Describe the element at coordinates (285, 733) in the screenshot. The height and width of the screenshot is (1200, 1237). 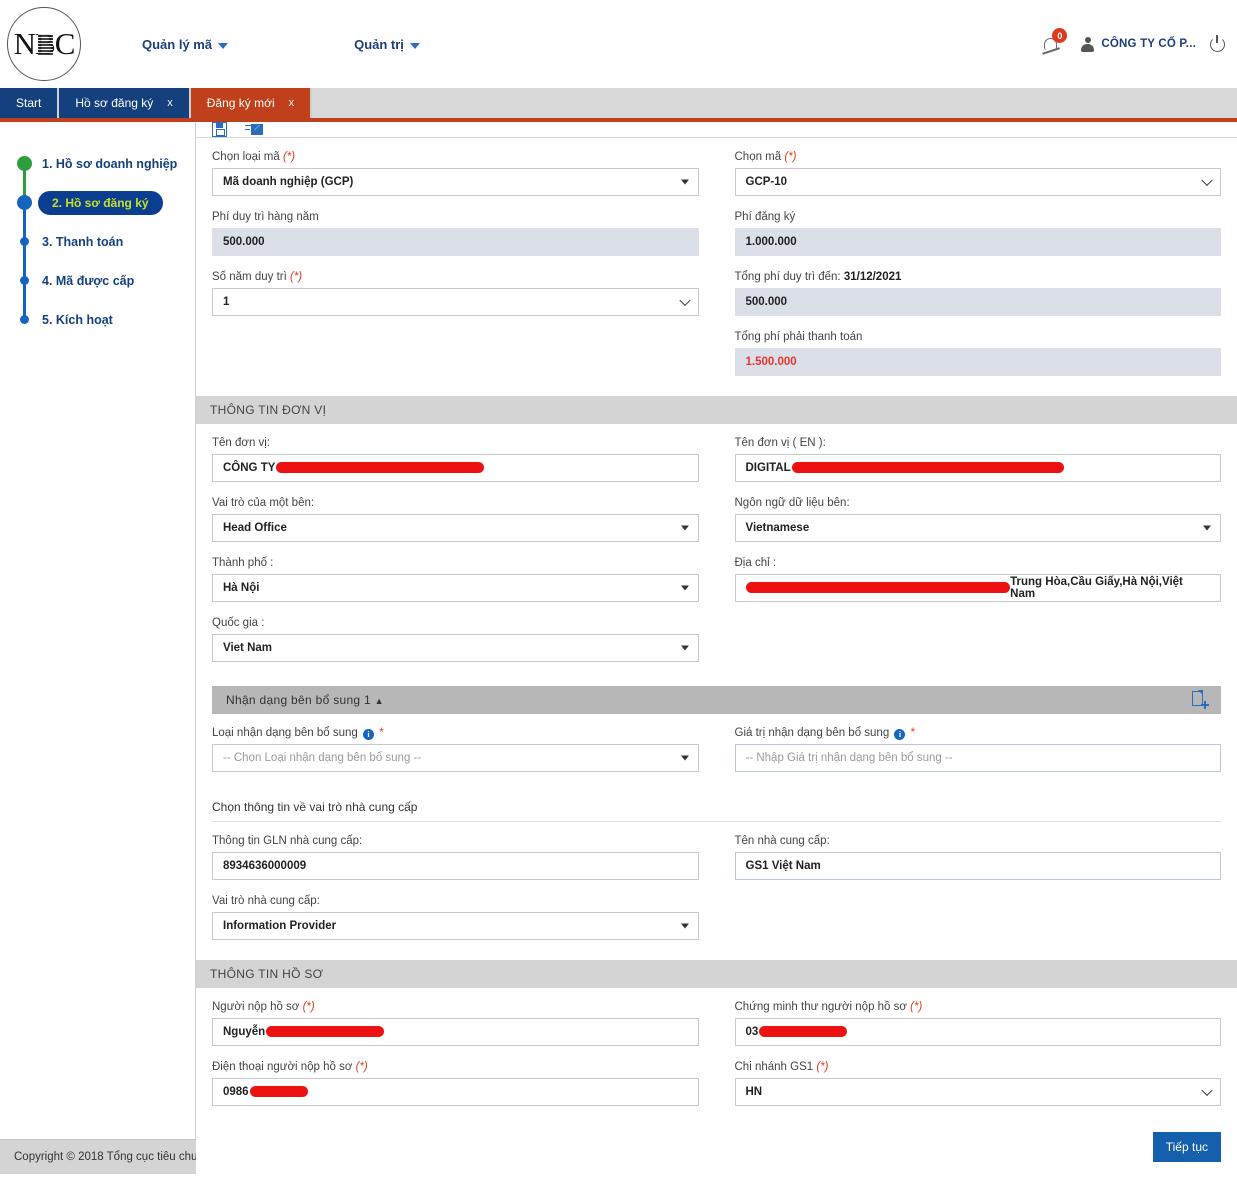
I see `label-text: Loại nhận dạng bên bổ sung` at that location.